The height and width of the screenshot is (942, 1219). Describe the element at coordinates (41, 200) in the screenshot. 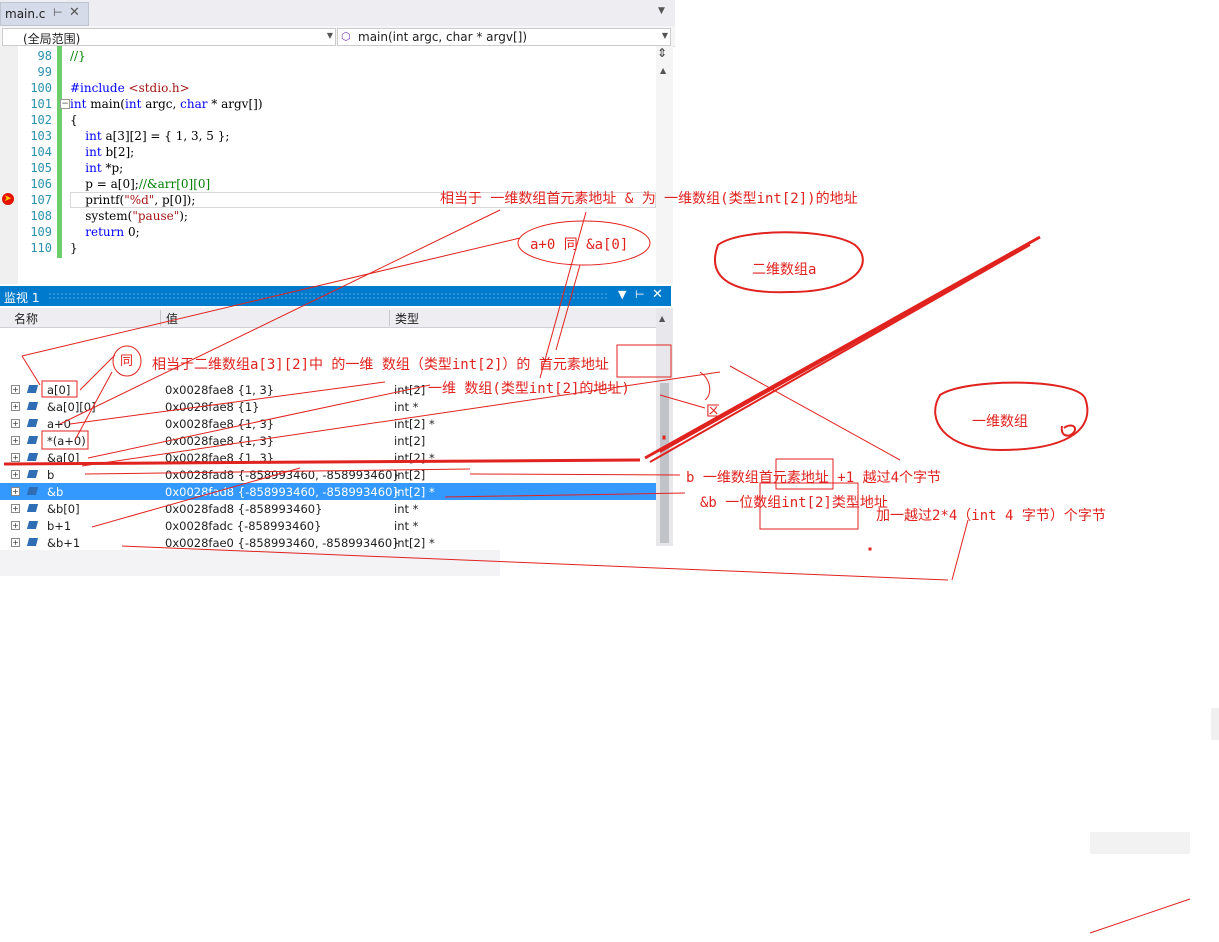

I see `line-number: 107` at that location.